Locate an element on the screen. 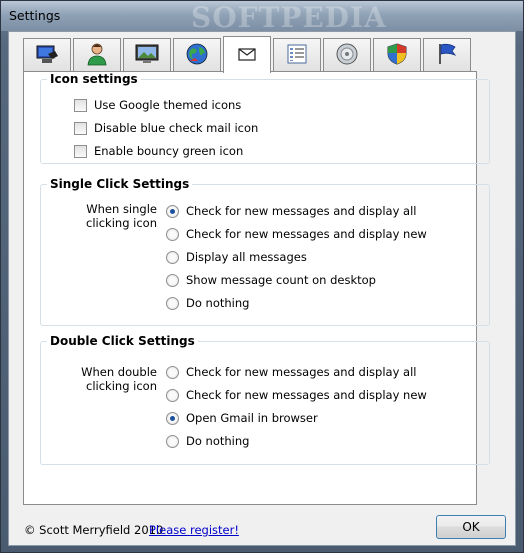 The height and width of the screenshot is (553, 524). tab-mail is located at coordinates (247, 54).